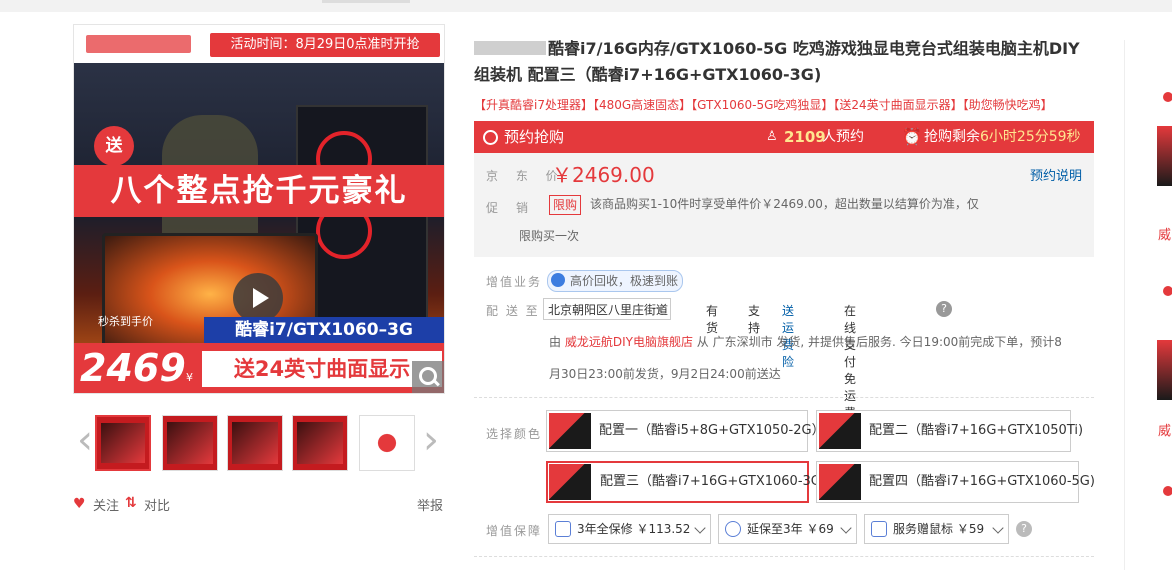 This screenshot has width=1172, height=570. What do you see at coordinates (513, 311) in the screenshot?
I see `delivery-label: 配 送 至` at bounding box center [513, 311].